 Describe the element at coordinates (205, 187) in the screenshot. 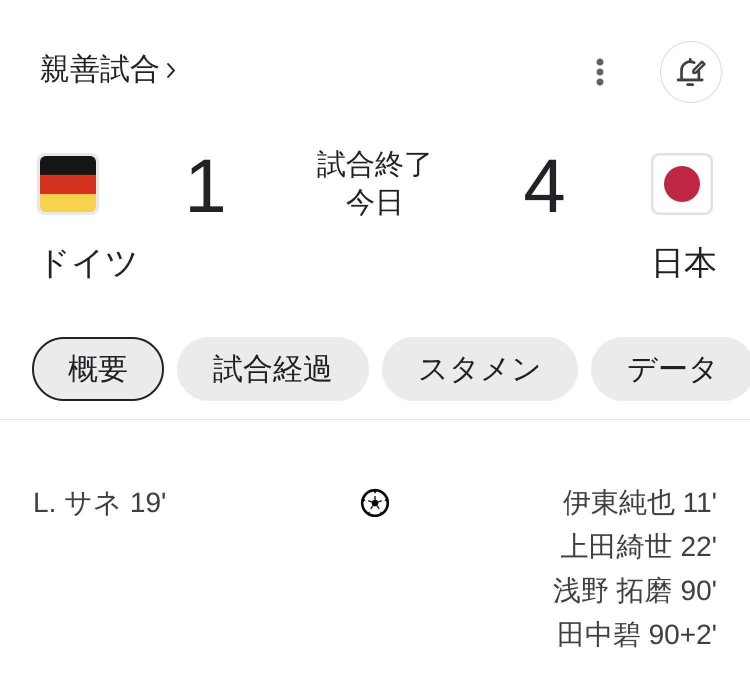

I see `home-score: 1` at that location.